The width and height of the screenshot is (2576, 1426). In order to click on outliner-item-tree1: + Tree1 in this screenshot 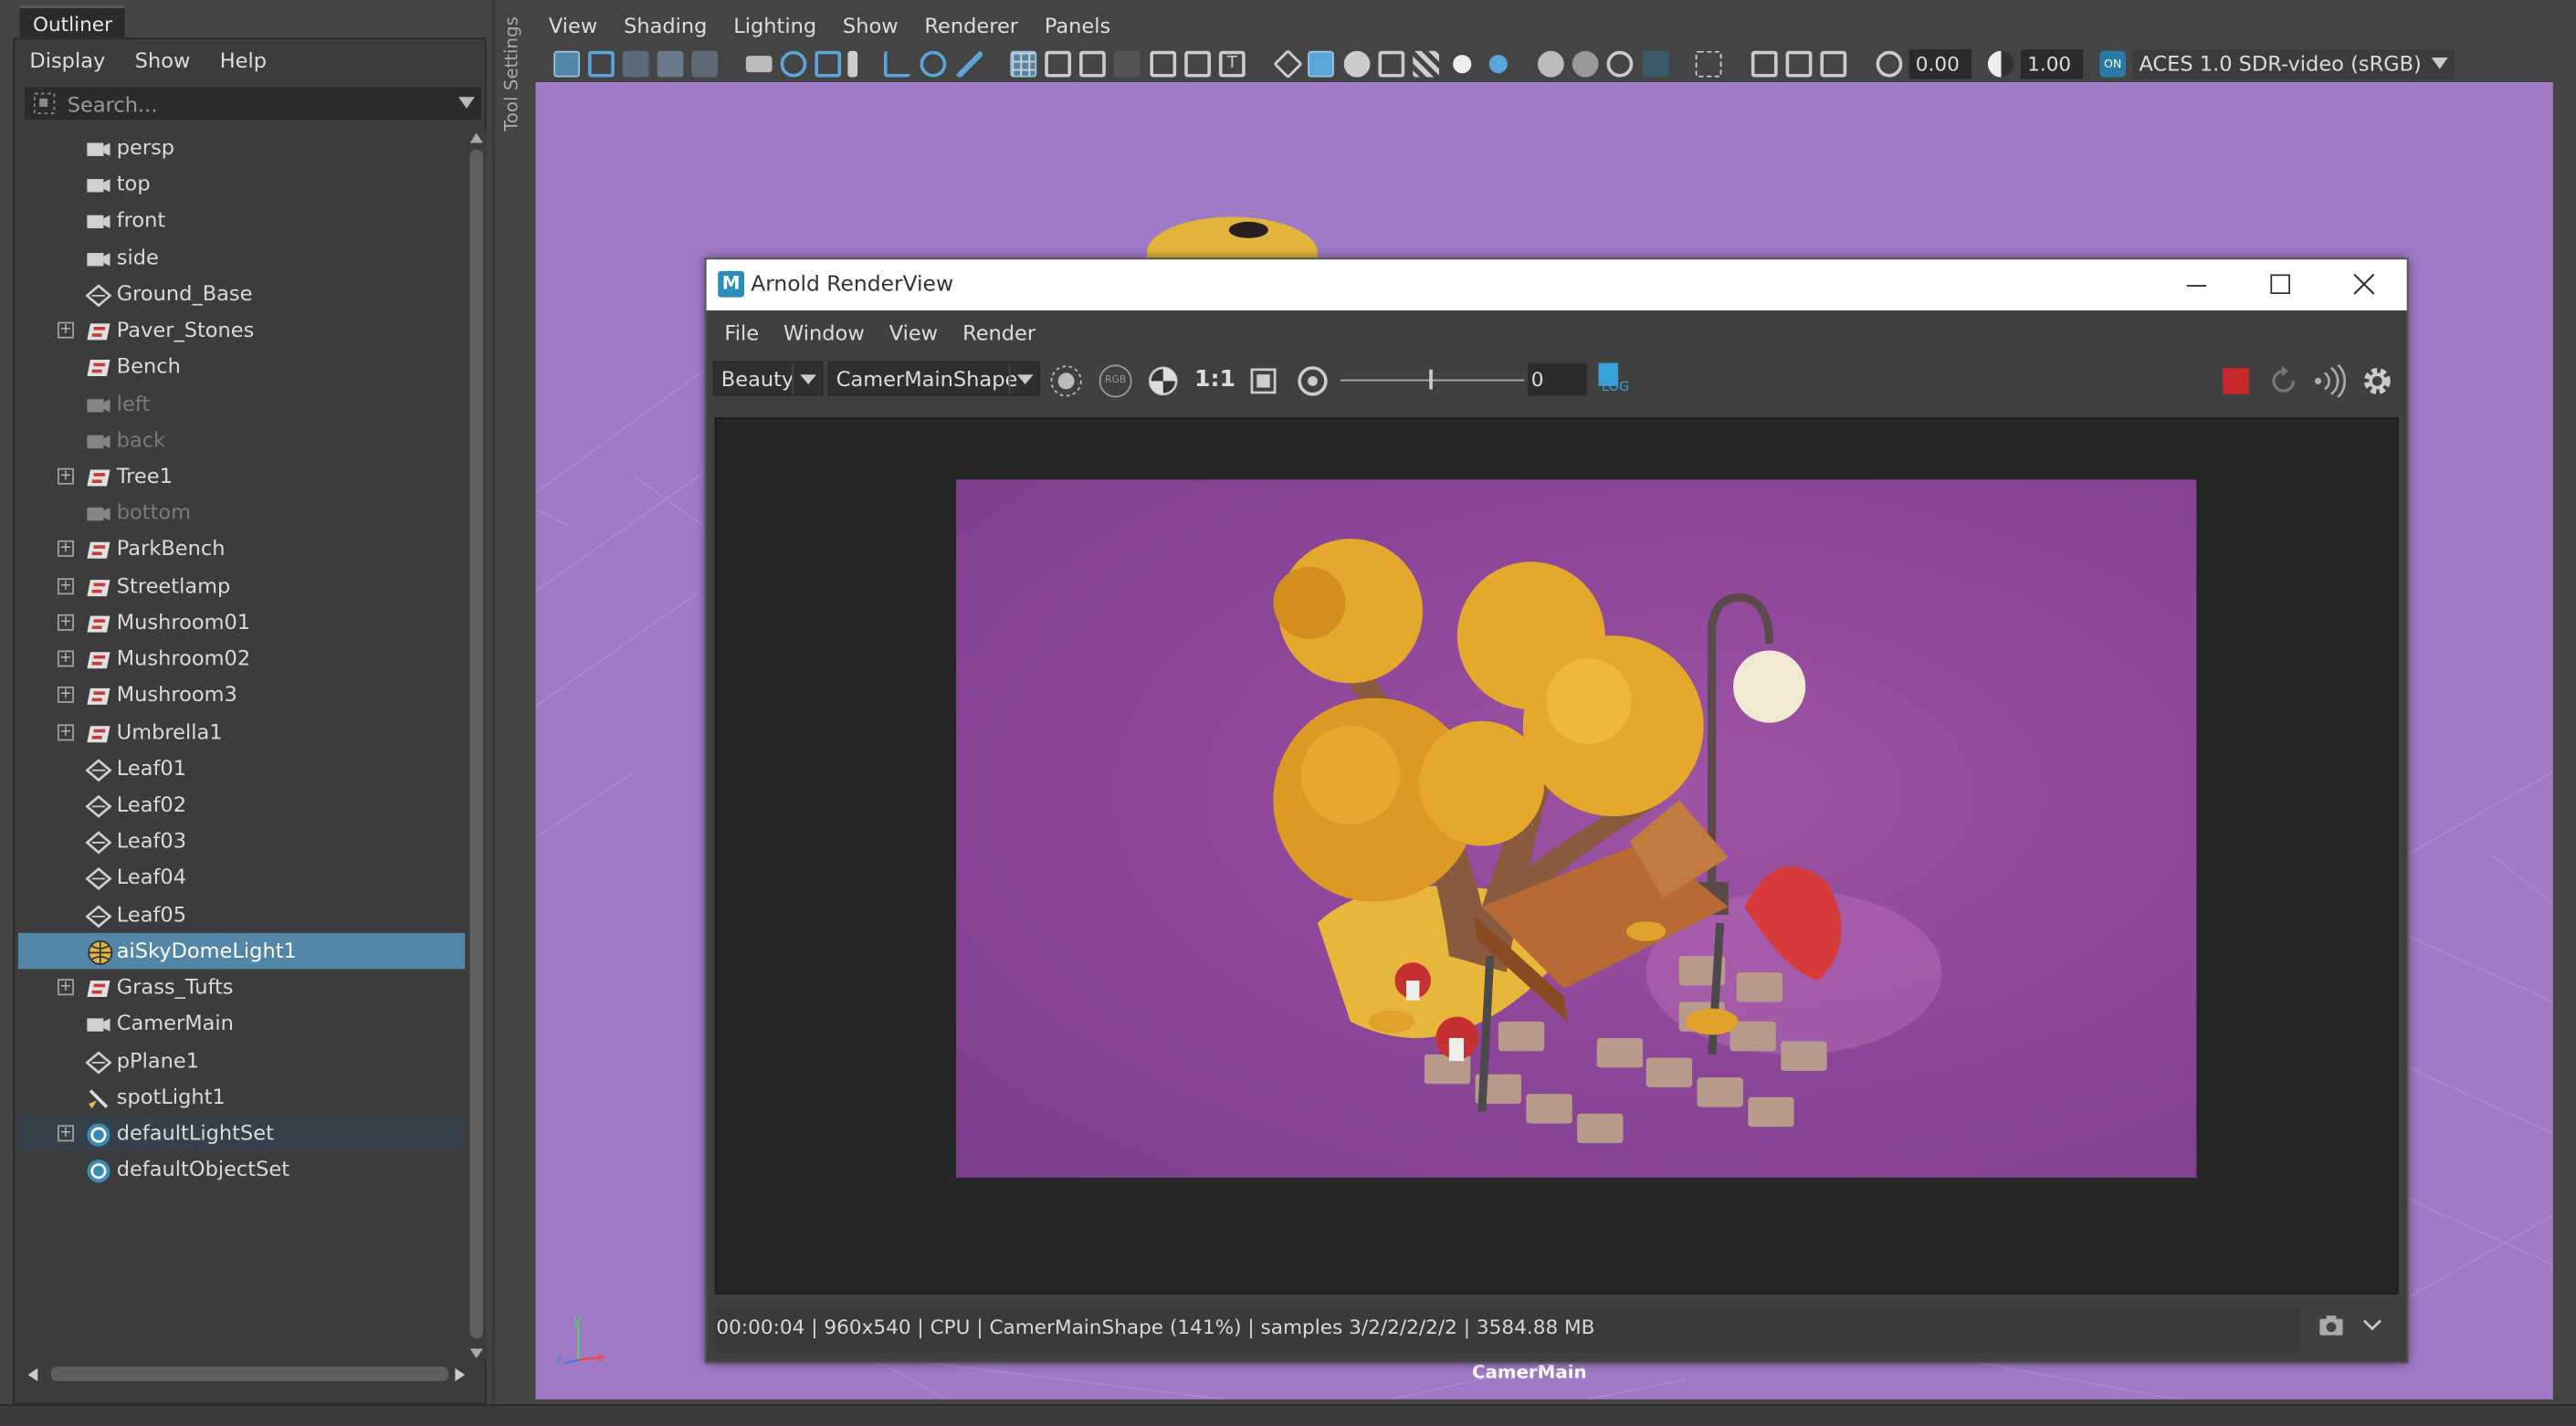, I will do `click(241, 477)`.